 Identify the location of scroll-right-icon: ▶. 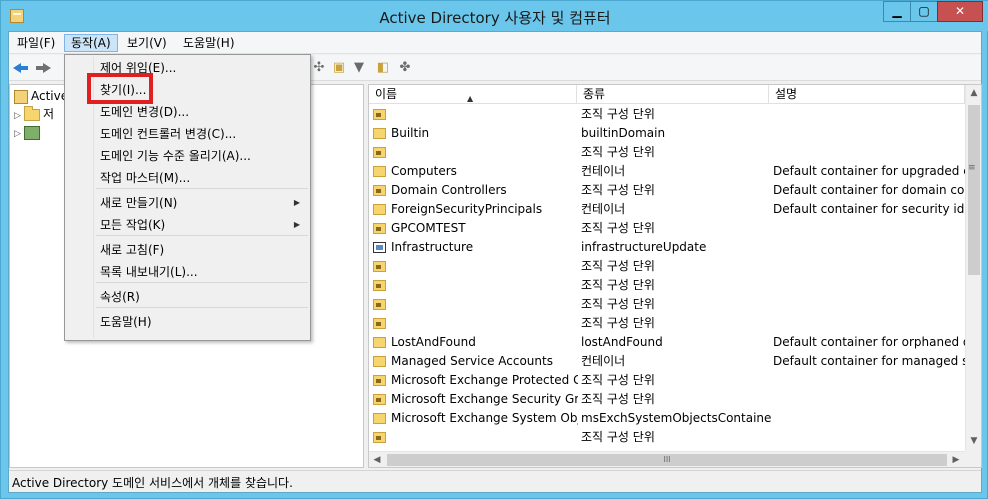
(956, 459).